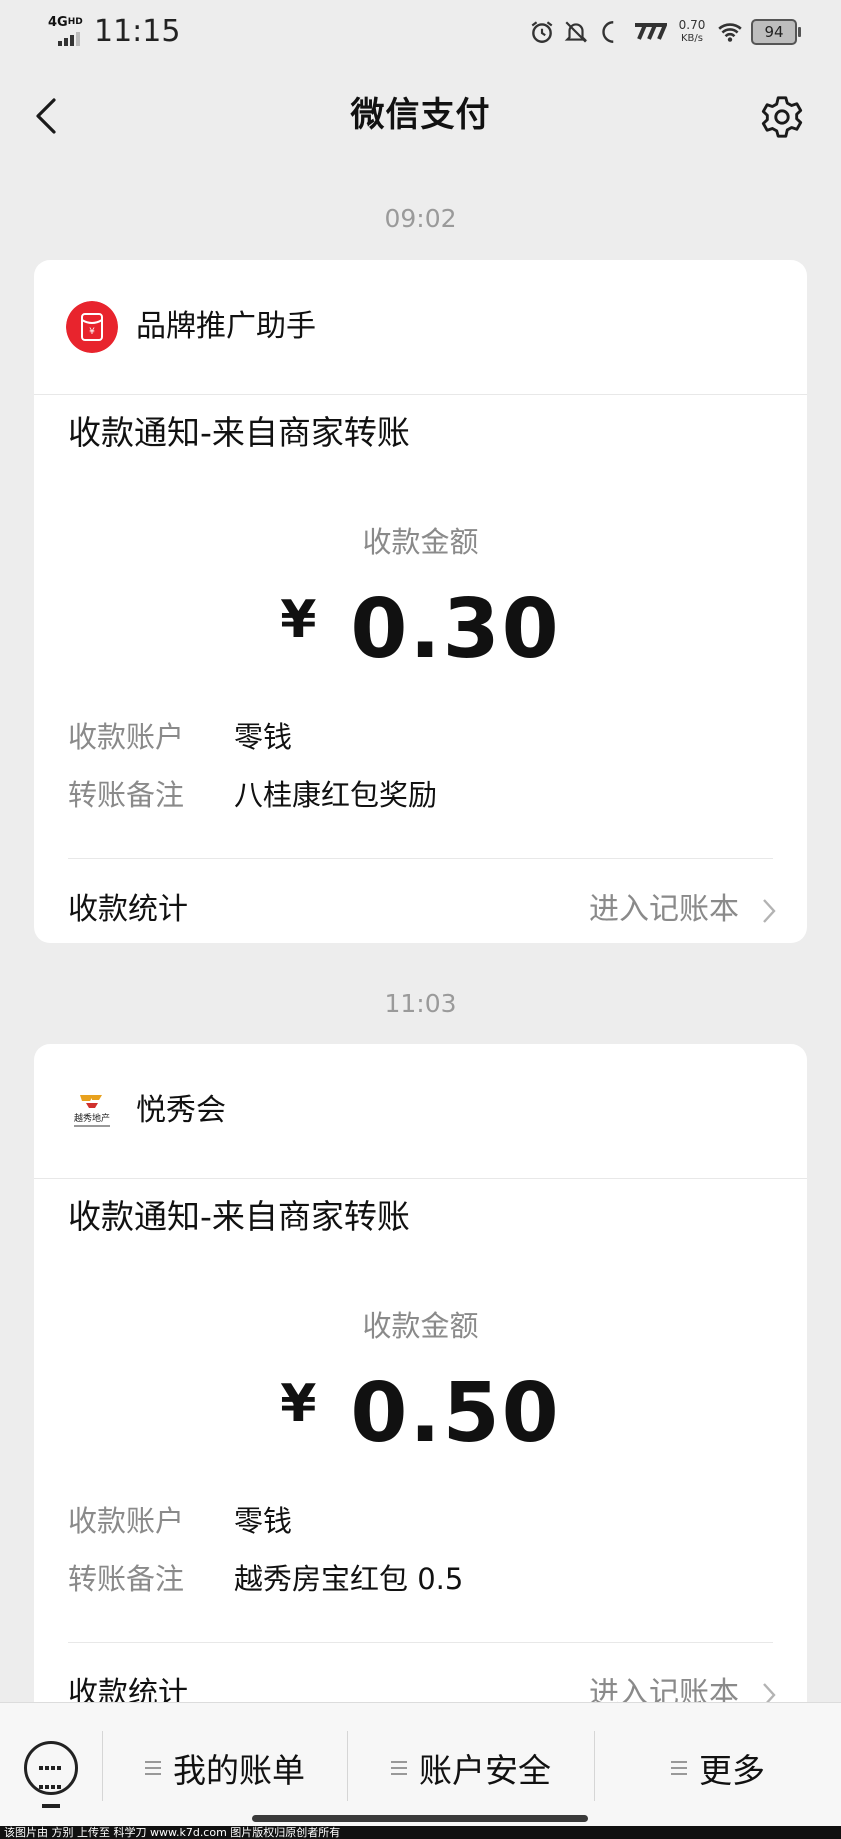  I want to click on yuexiu-logo-icon: 越秀地产, so click(92, 1111).